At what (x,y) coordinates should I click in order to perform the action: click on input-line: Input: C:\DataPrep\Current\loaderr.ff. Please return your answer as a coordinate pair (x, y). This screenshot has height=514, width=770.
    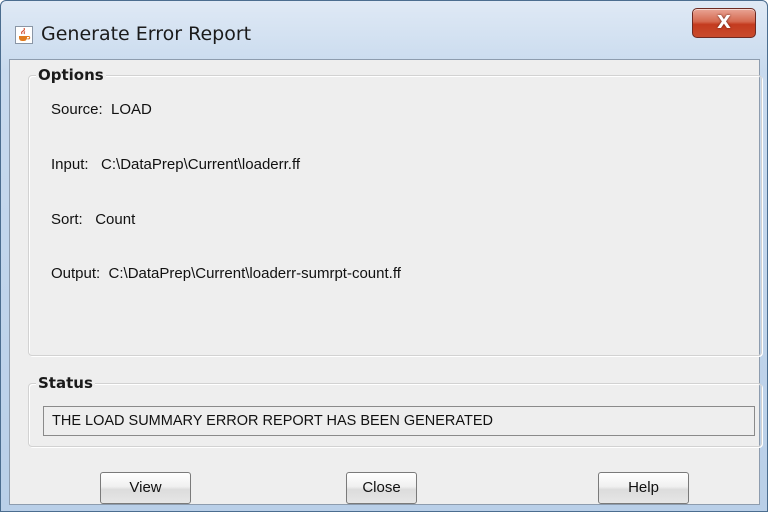
    Looking at the image, I should click on (175, 164).